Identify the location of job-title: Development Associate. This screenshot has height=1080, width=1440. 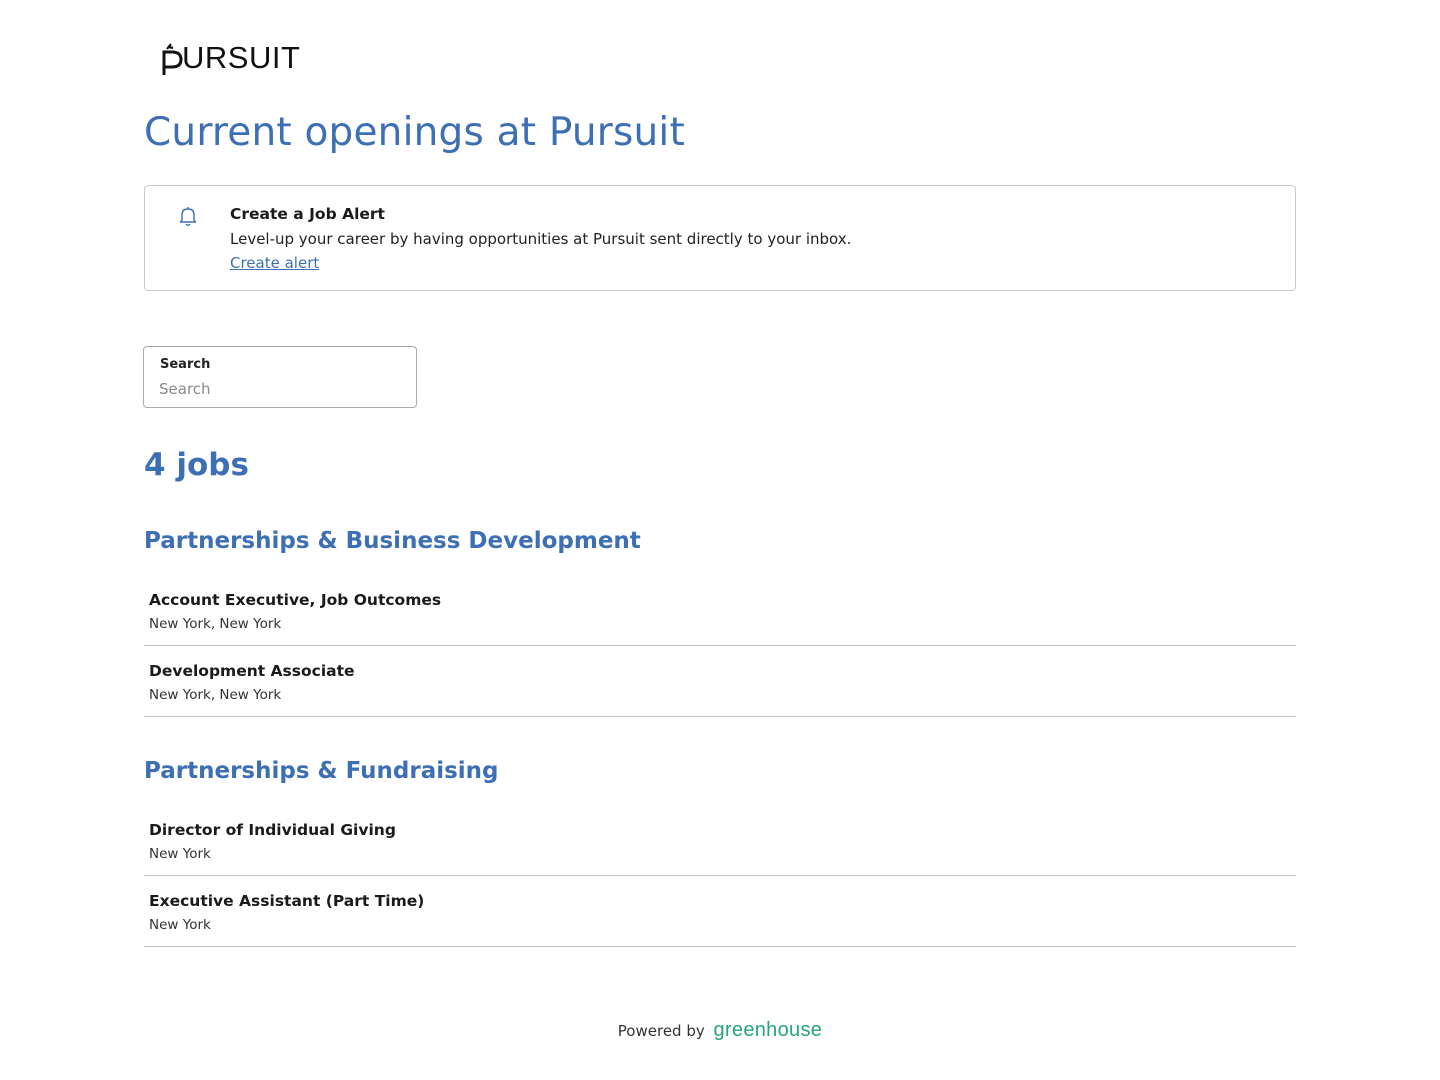
(252, 671).